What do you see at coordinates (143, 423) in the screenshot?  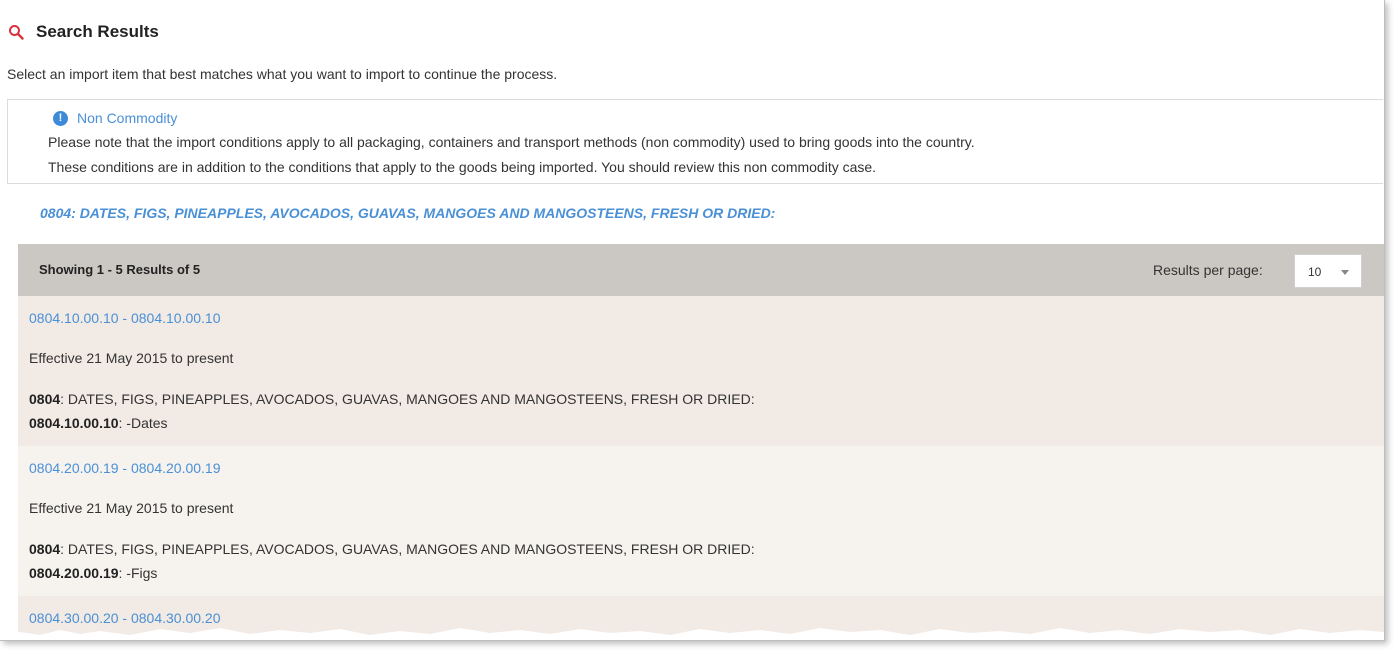 I see `item-desc: : -Dates` at bounding box center [143, 423].